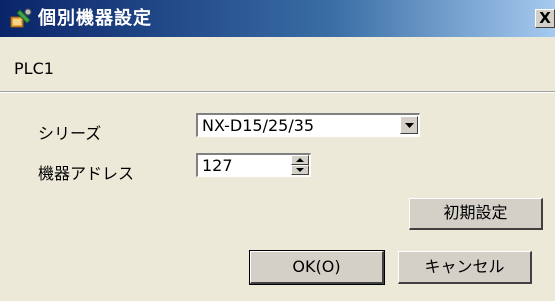 Image resolution: width=555 pixels, height=301 pixels. I want to click on series-value: NX-D15/25/35, so click(258, 125).